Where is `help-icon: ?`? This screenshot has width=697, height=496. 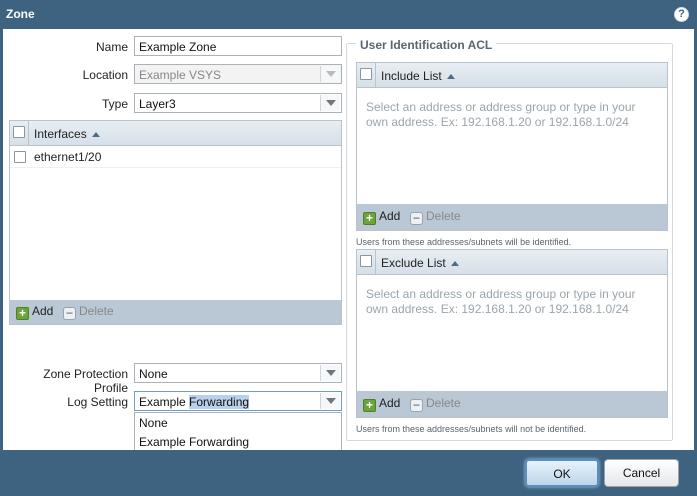
help-icon: ? is located at coordinates (681, 14).